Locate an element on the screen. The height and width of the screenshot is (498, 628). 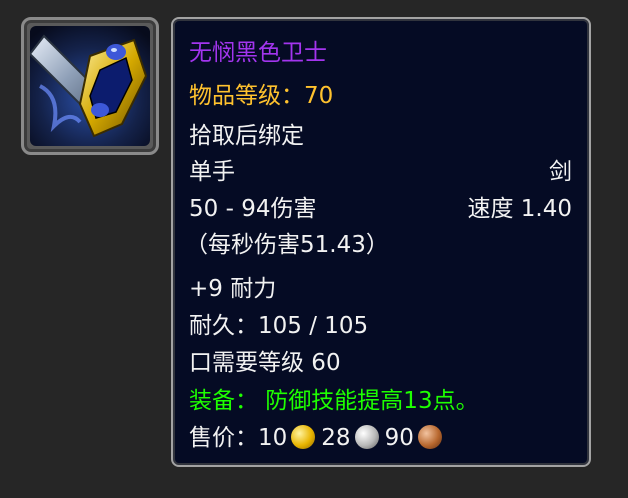
sell-label: 售价： is located at coordinates (223, 438).